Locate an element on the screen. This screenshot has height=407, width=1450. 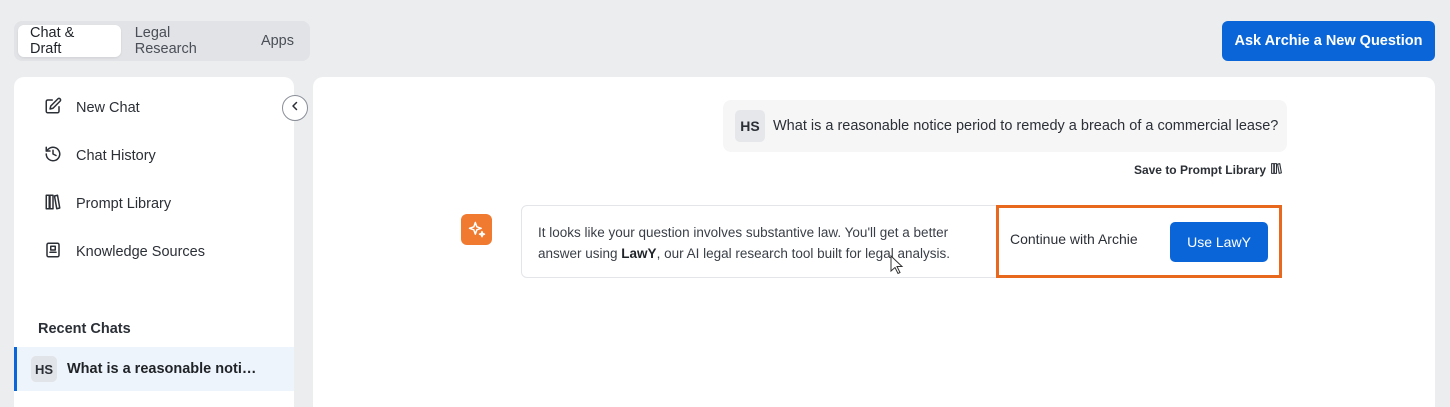
sidebar-item-label: Prompt Library is located at coordinates (124, 204).